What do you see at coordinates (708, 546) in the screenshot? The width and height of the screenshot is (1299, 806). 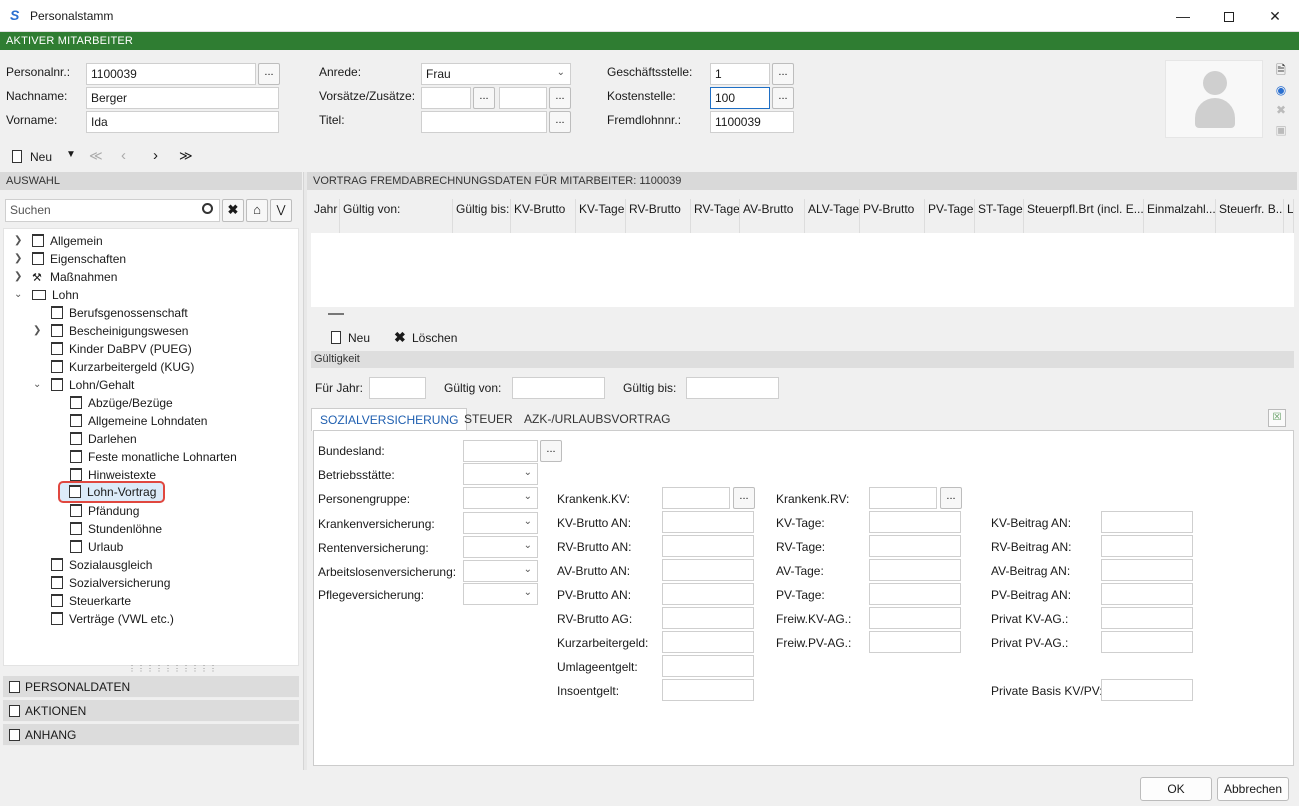 I see `rv-brutto-an-field` at bounding box center [708, 546].